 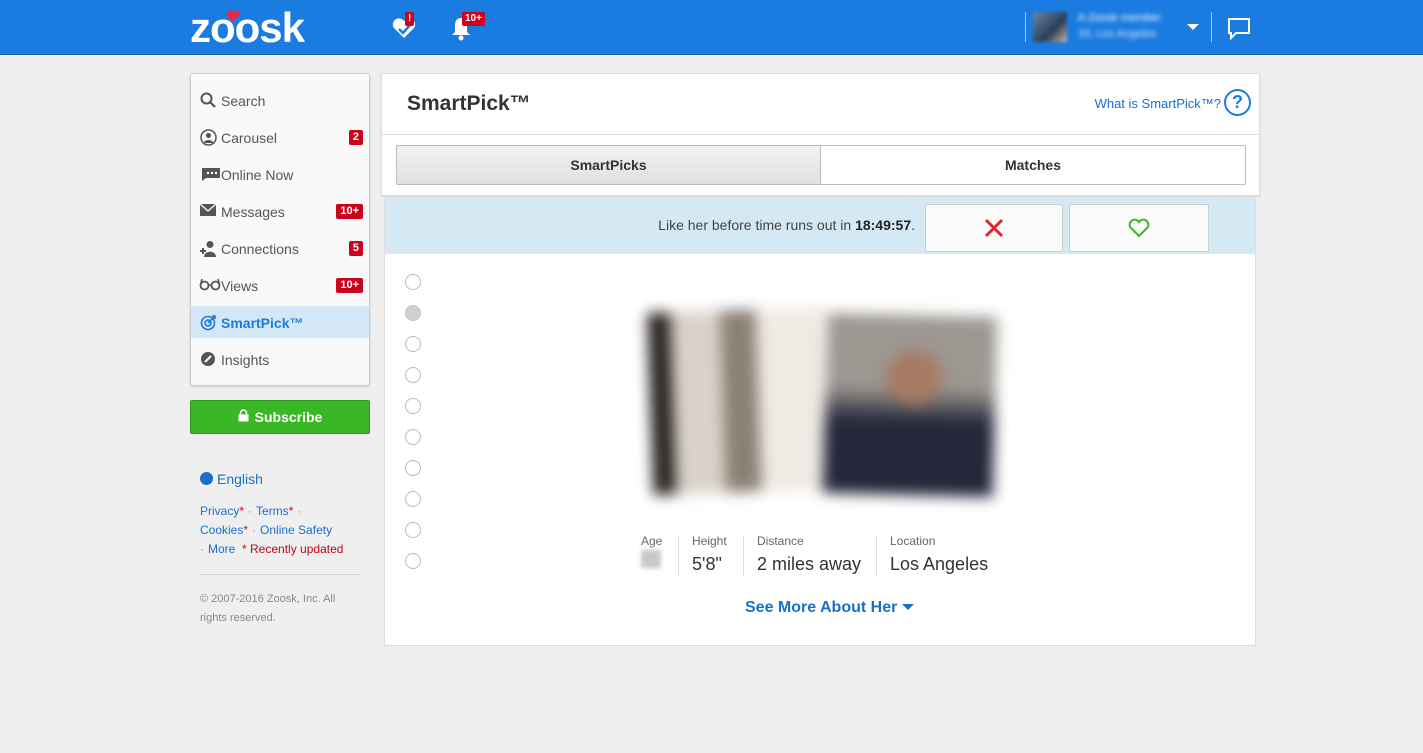 What do you see at coordinates (707, 564) in the screenshot?
I see `height-value: 5'8"` at bounding box center [707, 564].